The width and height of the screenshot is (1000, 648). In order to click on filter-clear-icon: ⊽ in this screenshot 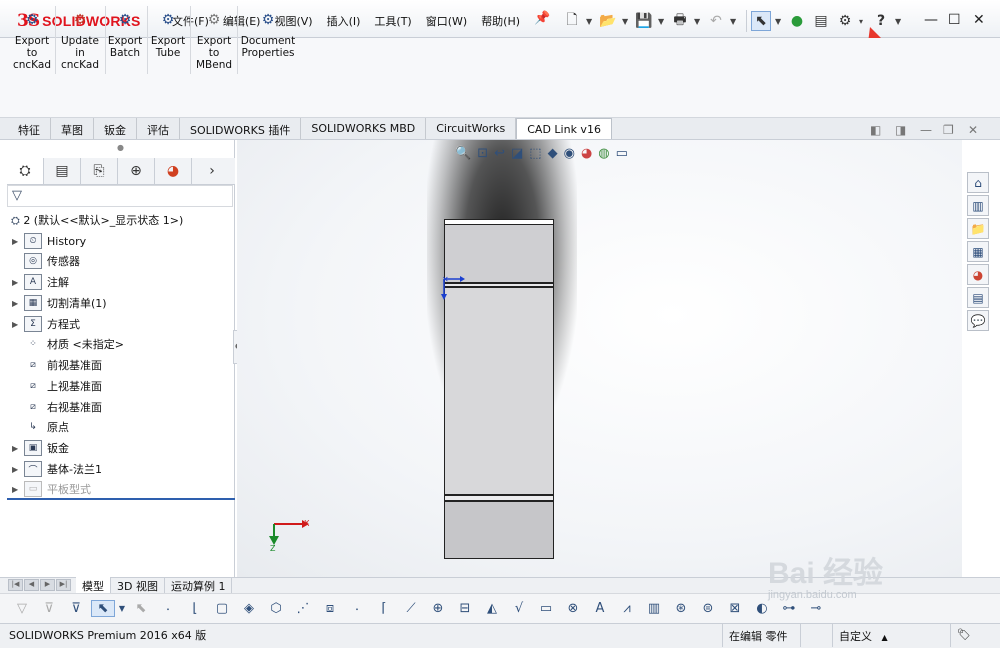, I will do `click(49, 608)`.